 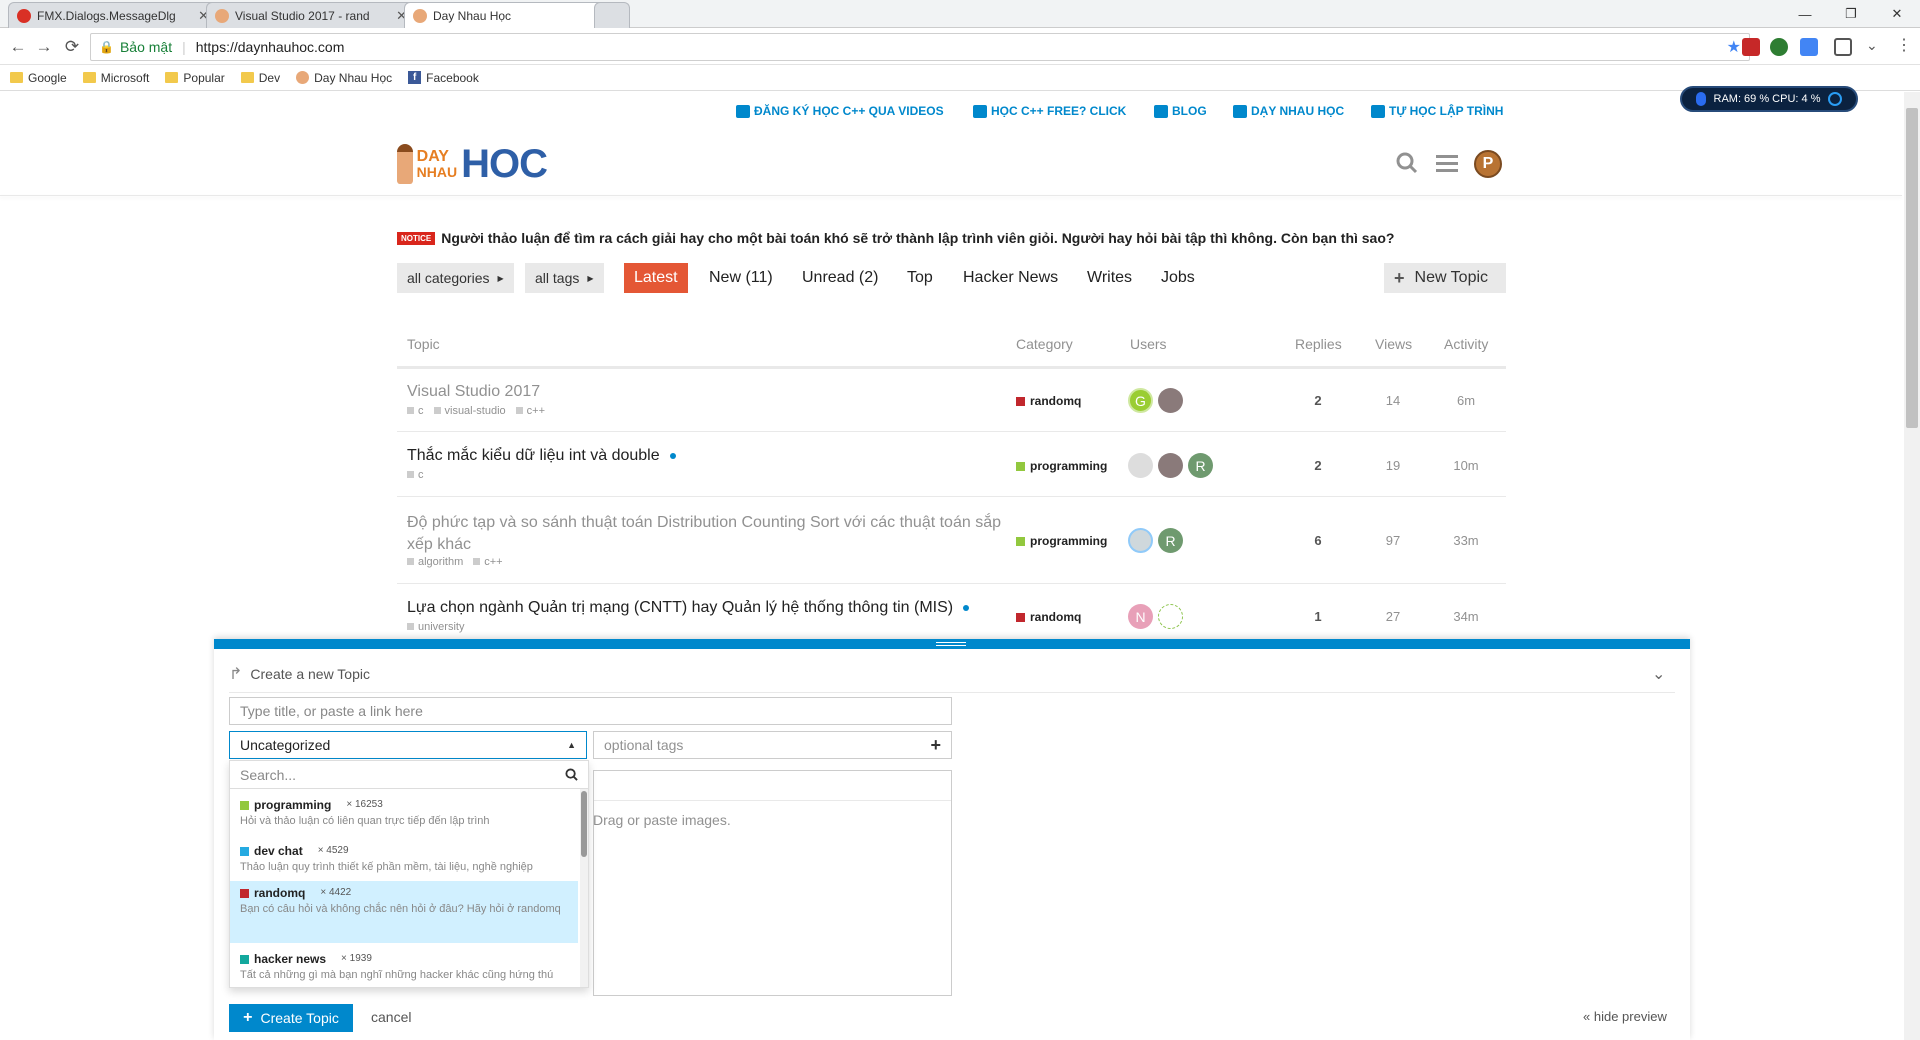 What do you see at coordinates (1466, 400) in the screenshot?
I see `activity-time: 6m` at bounding box center [1466, 400].